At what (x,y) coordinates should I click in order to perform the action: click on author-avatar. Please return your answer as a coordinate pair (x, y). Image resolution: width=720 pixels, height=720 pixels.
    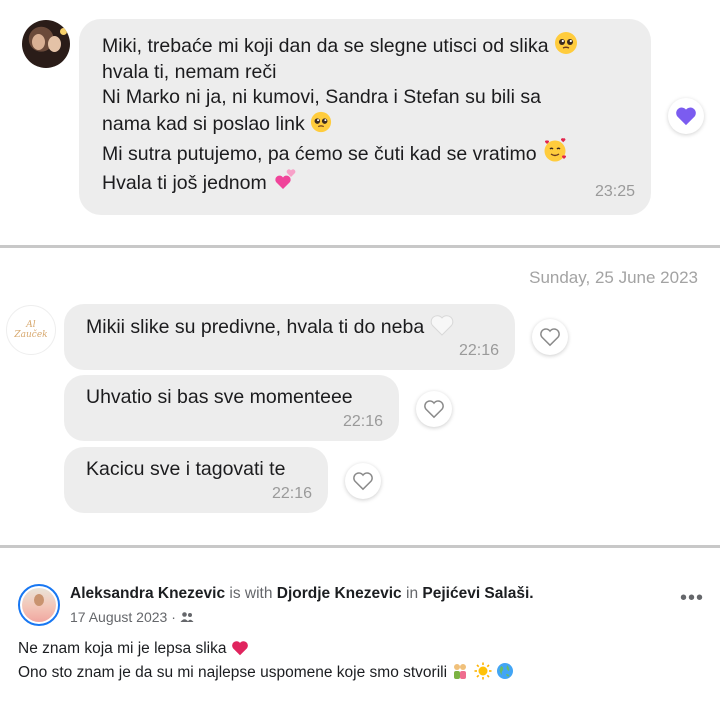
    Looking at the image, I should click on (39, 605).